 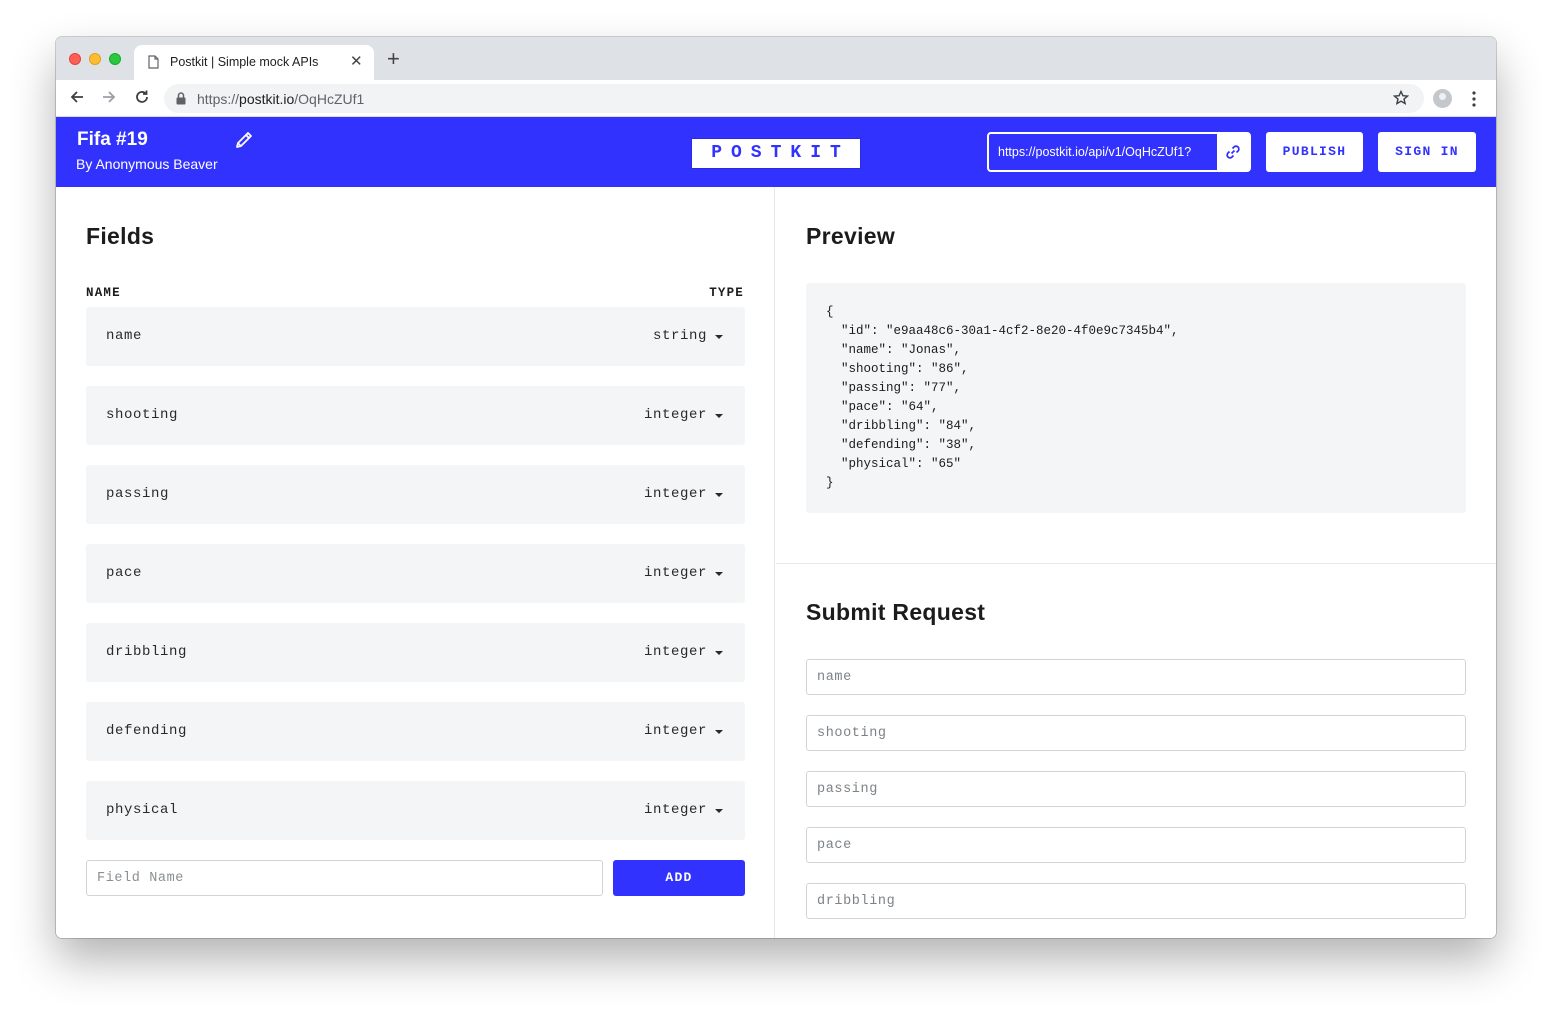 I want to click on tab-title: Postkit | Simple mock APIs, so click(x=244, y=62).